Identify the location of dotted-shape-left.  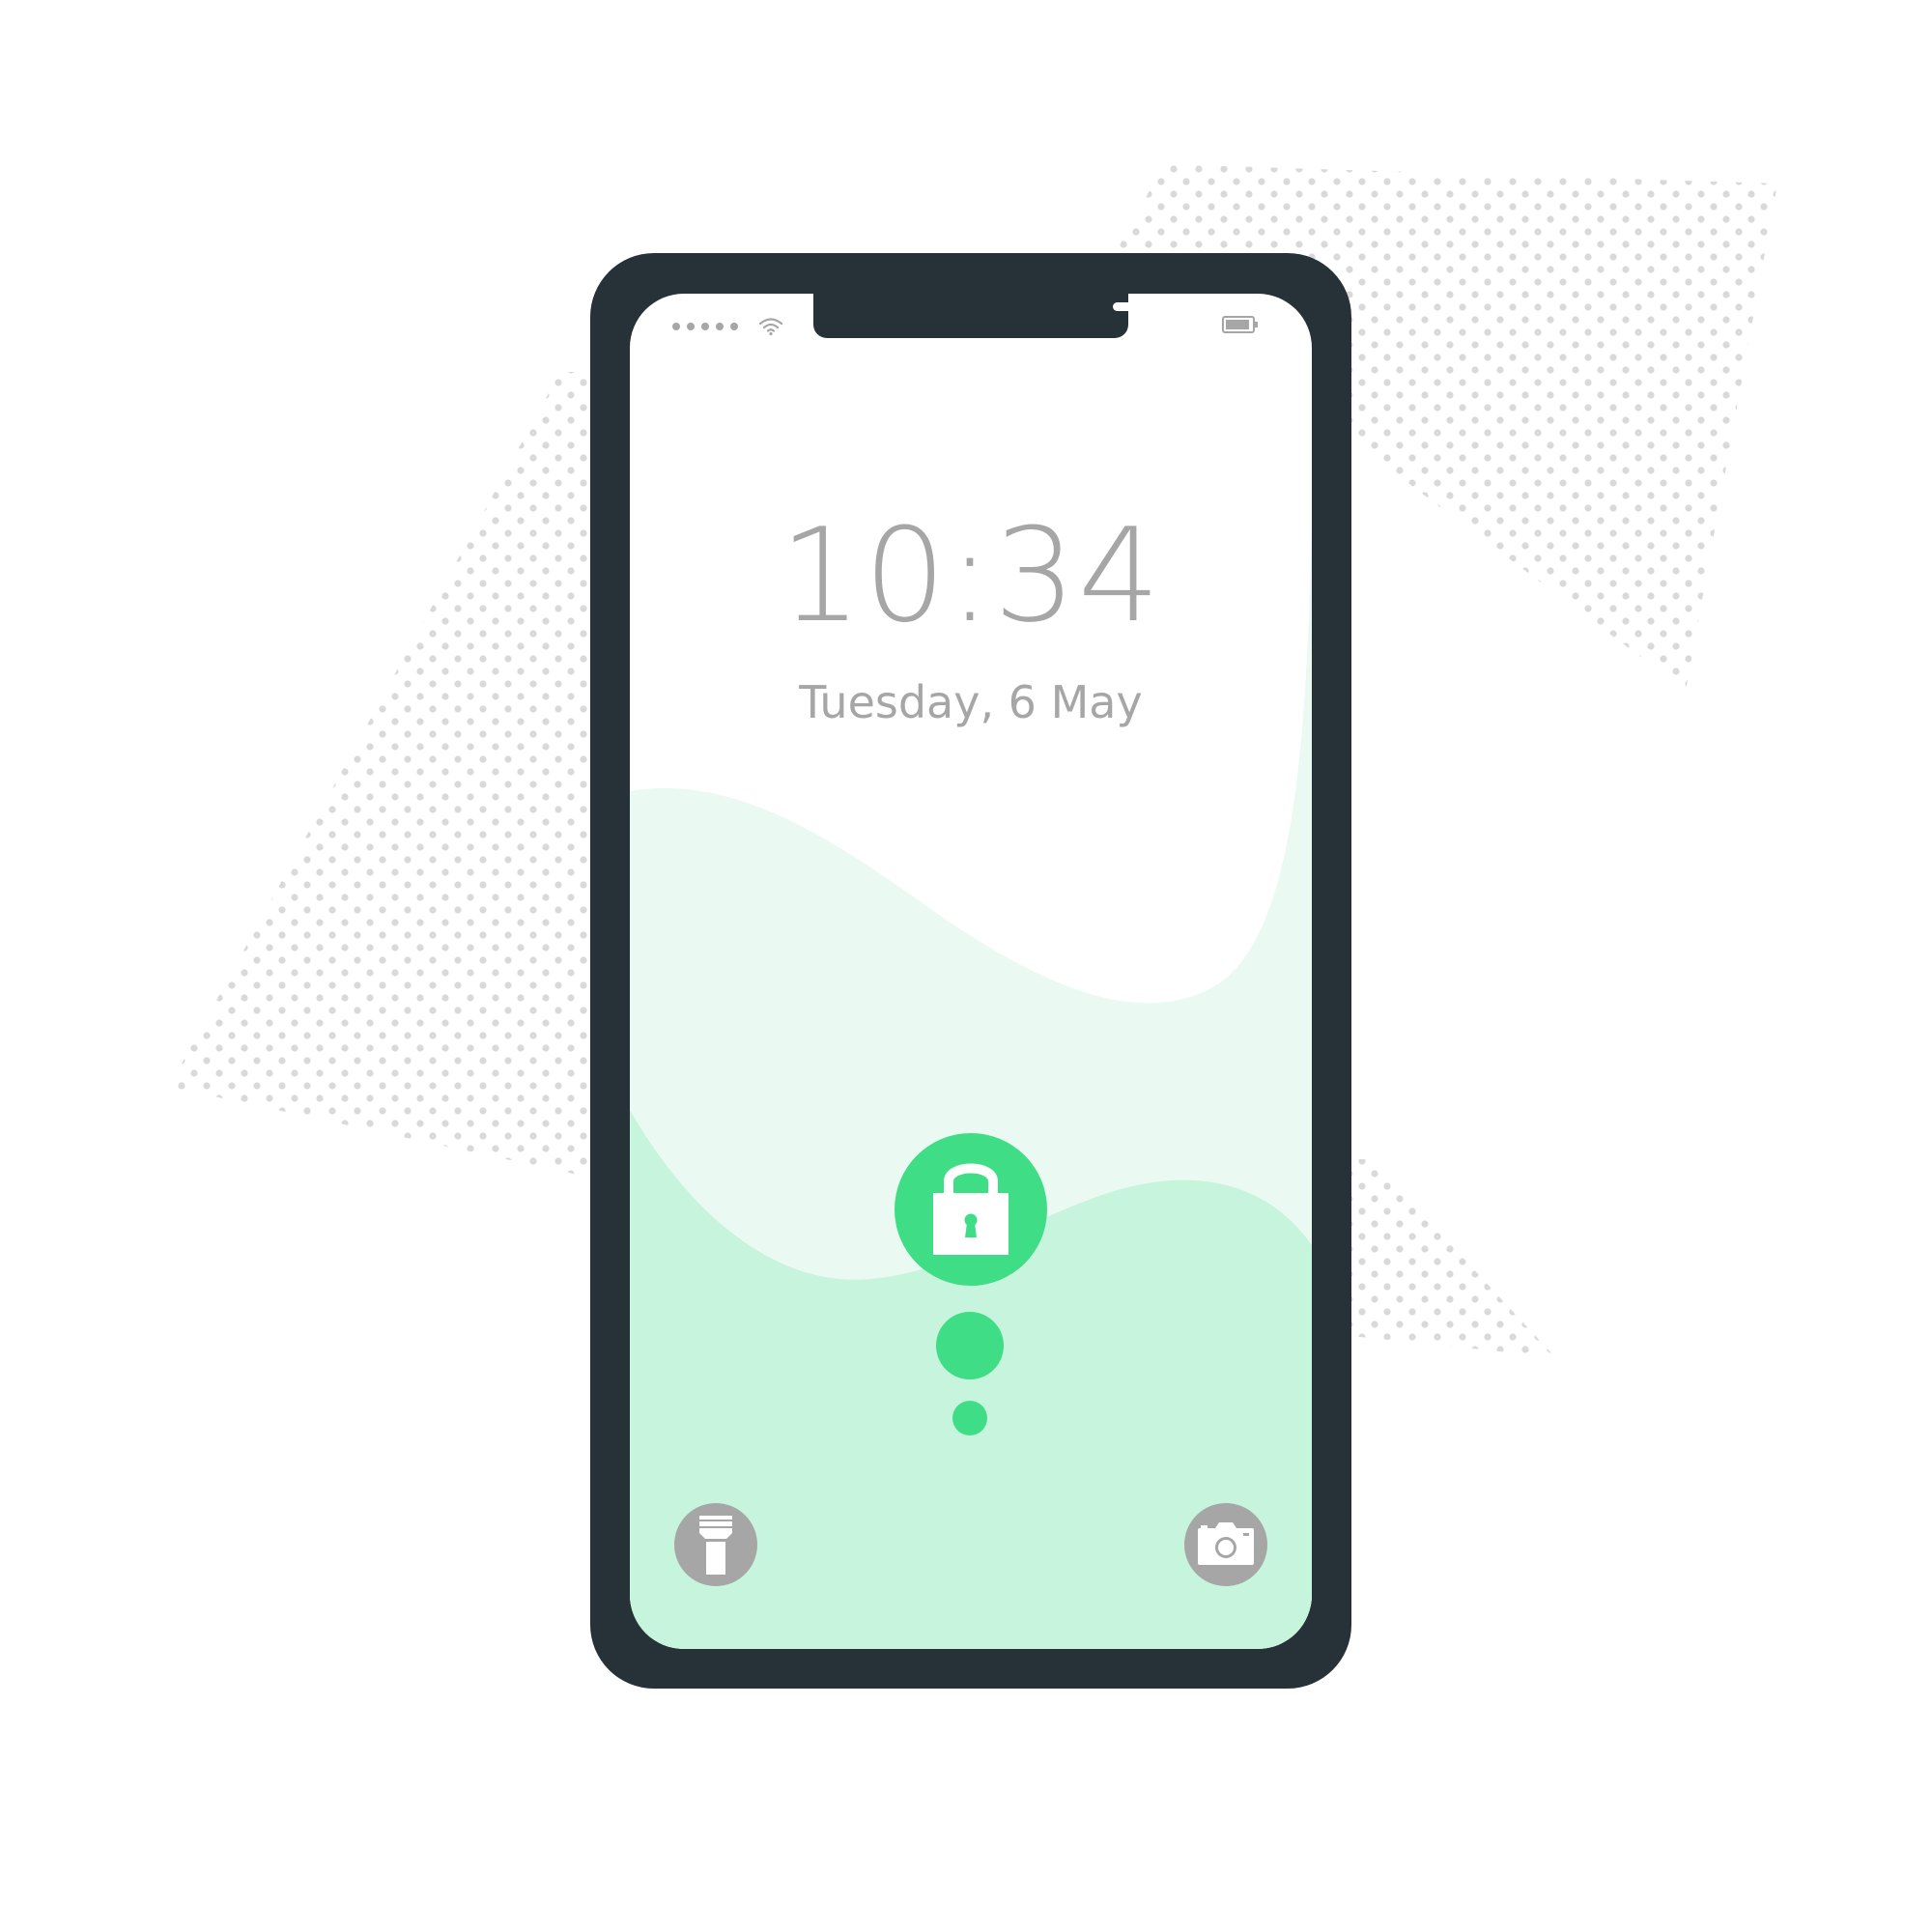
(393, 777).